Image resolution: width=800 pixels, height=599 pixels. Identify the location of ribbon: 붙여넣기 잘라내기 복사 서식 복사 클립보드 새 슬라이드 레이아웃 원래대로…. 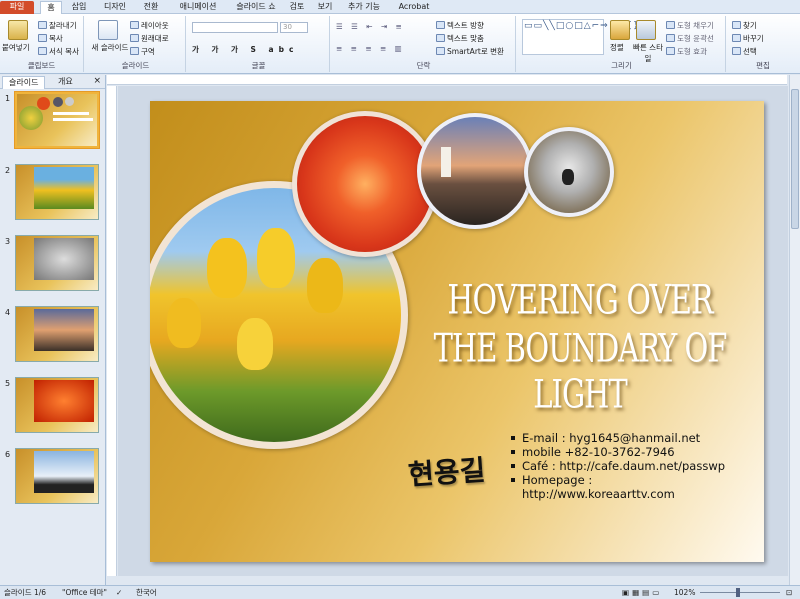
(400, 44).